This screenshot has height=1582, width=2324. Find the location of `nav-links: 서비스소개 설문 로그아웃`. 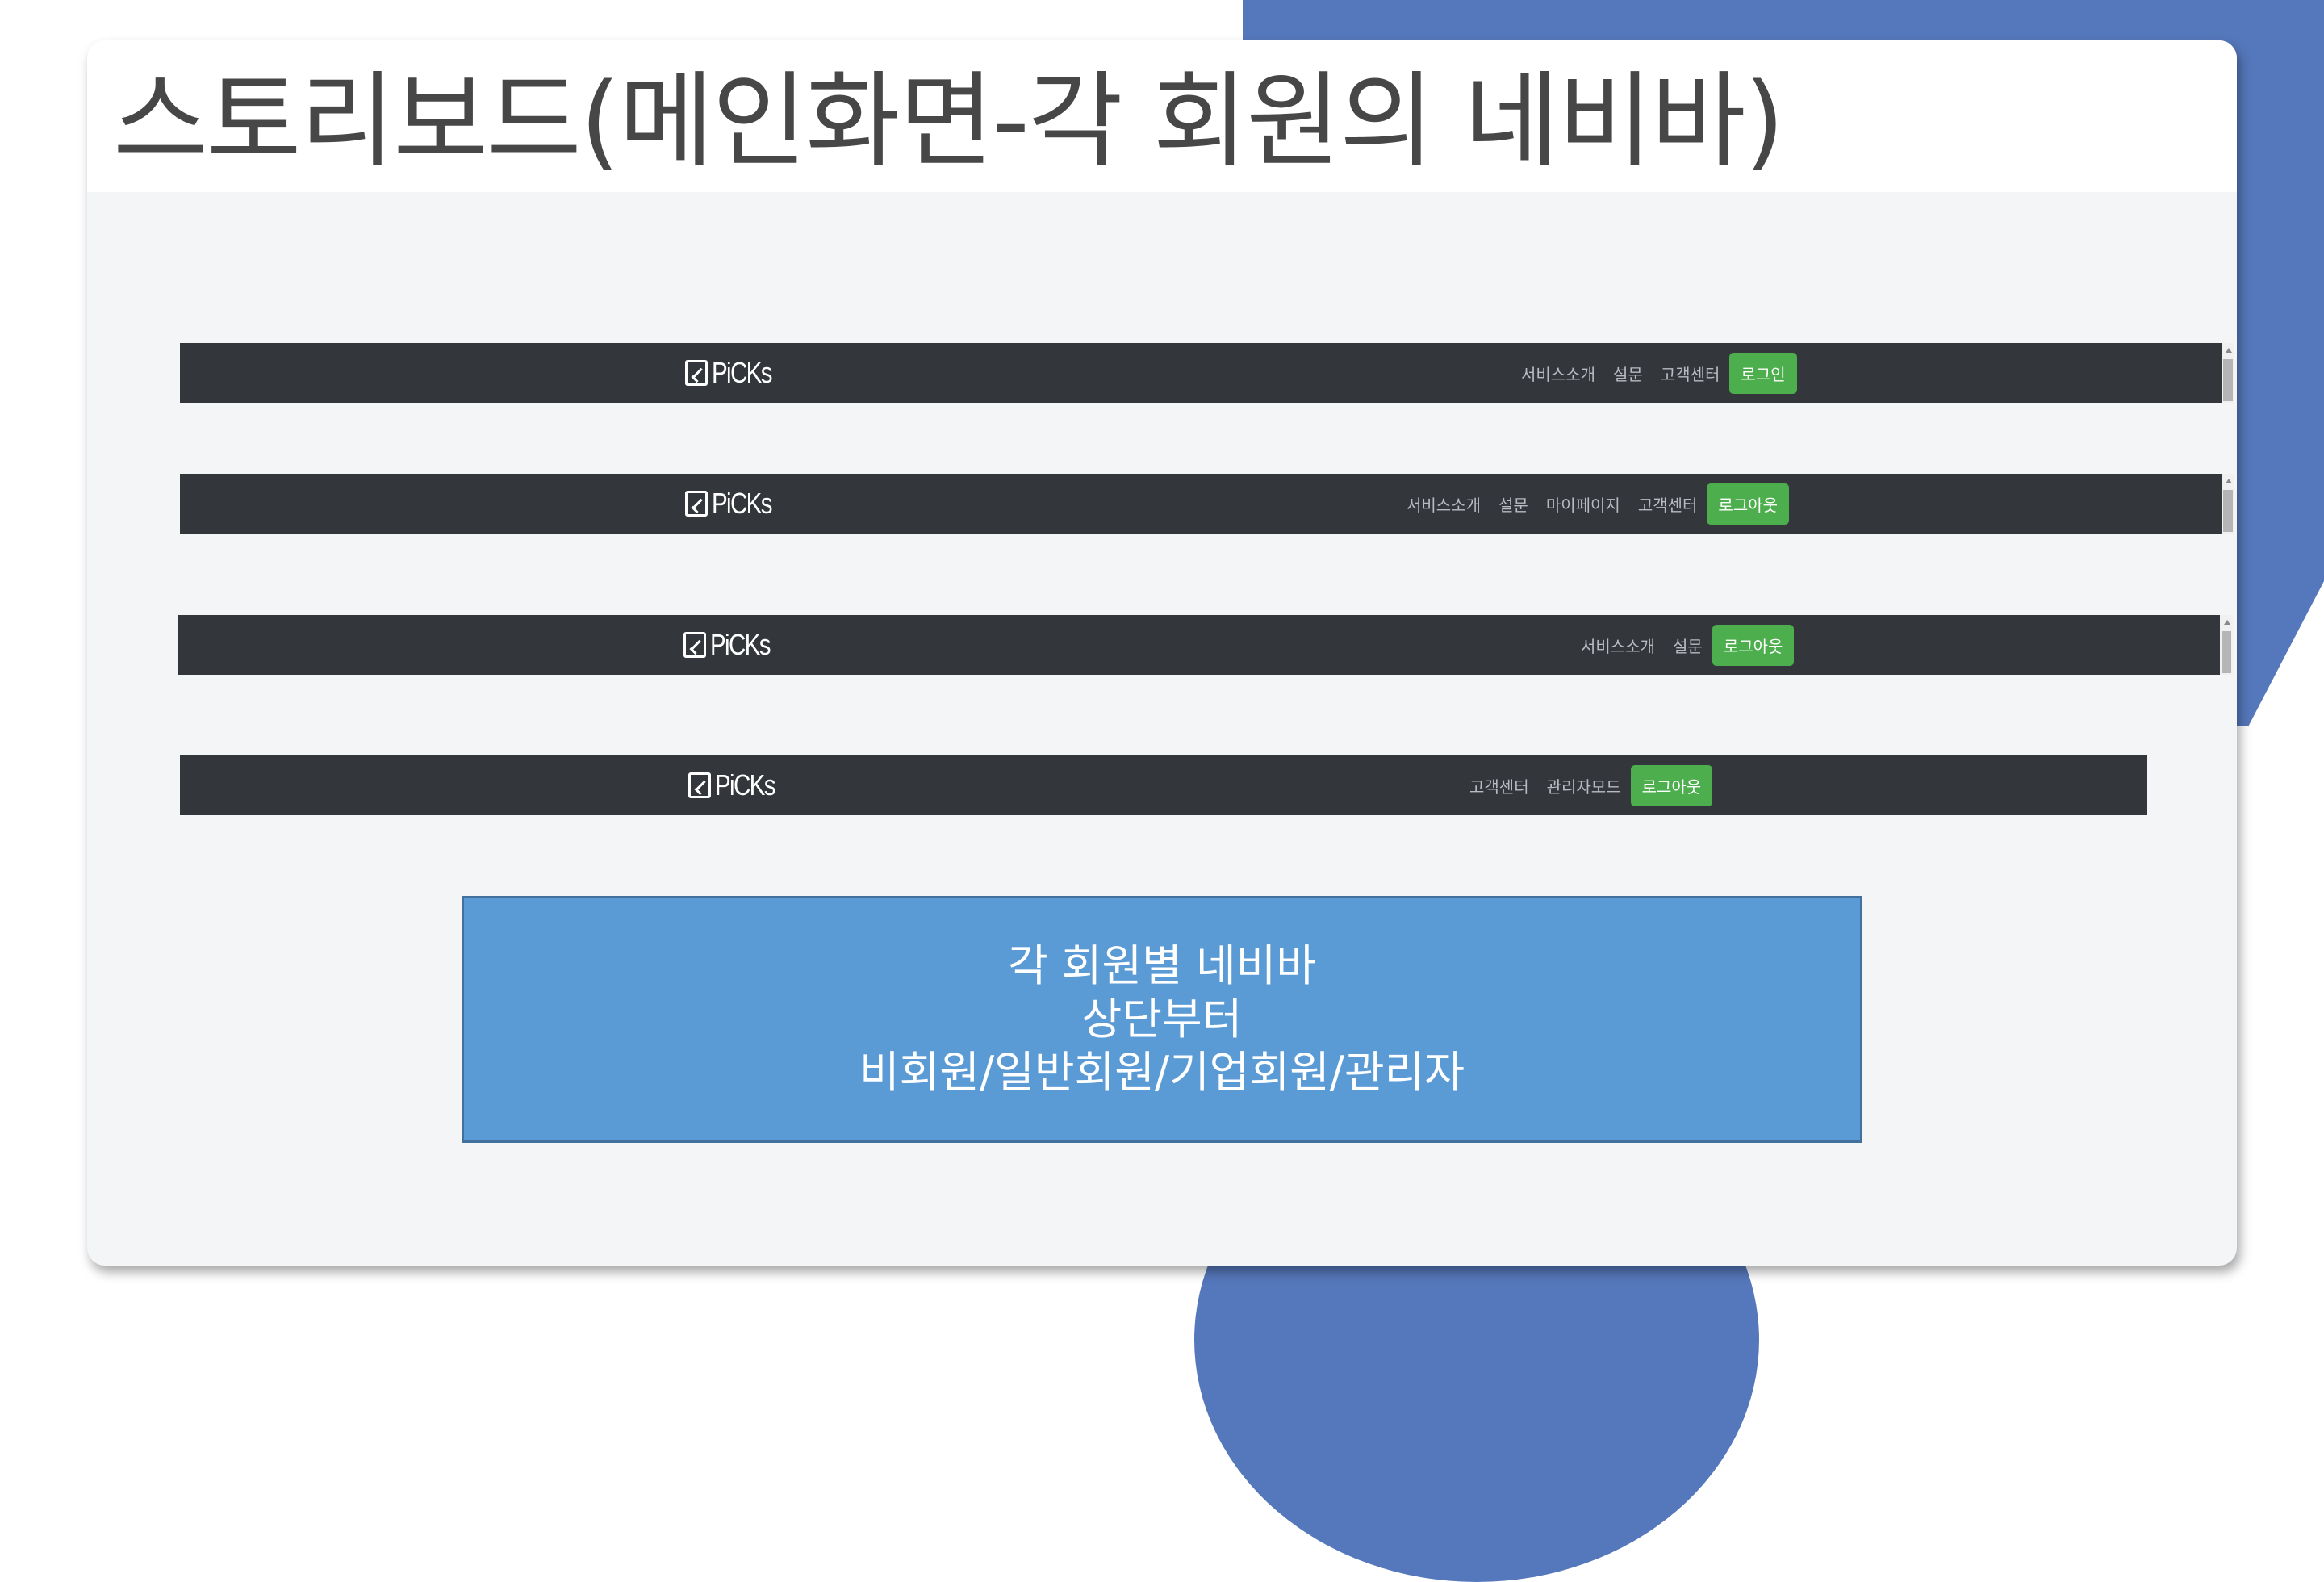

nav-links: 서비스소개 설문 로그아웃 is located at coordinates (1688, 645).